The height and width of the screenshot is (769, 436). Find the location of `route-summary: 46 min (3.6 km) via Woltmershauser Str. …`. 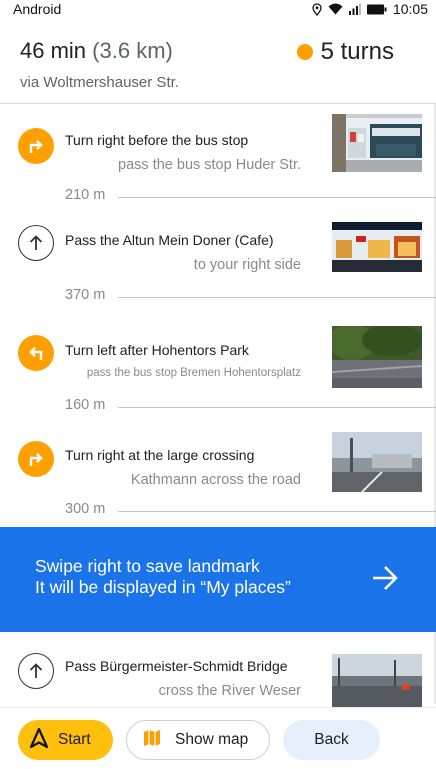

route-summary: 46 min (3.6 km) via Woltmershauser Str. … is located at coordinates (218, 61).